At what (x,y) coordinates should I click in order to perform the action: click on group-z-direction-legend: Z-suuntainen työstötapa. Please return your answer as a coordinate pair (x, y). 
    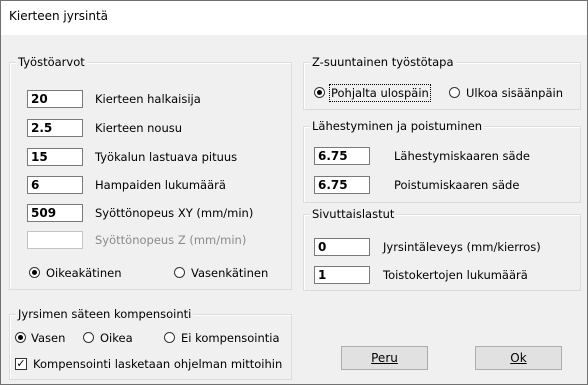
    Looking at the image, I should click on (383, 62).